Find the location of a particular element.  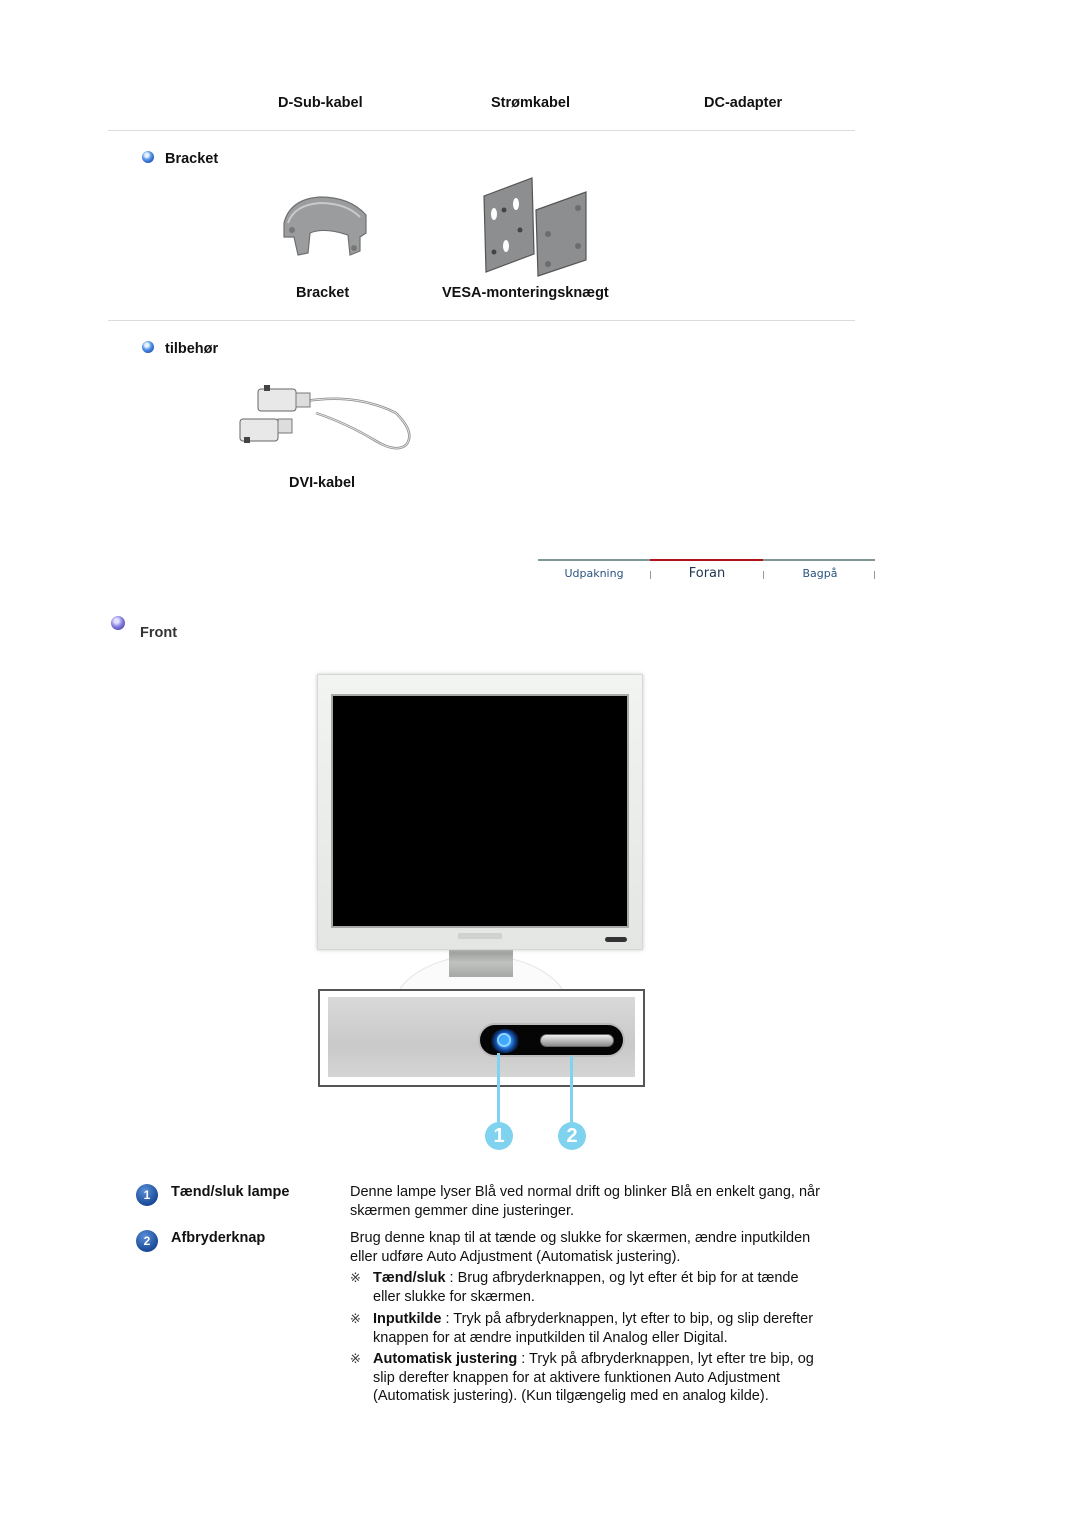

callout-number-2: 2 is located at coordinates (572, 1136).